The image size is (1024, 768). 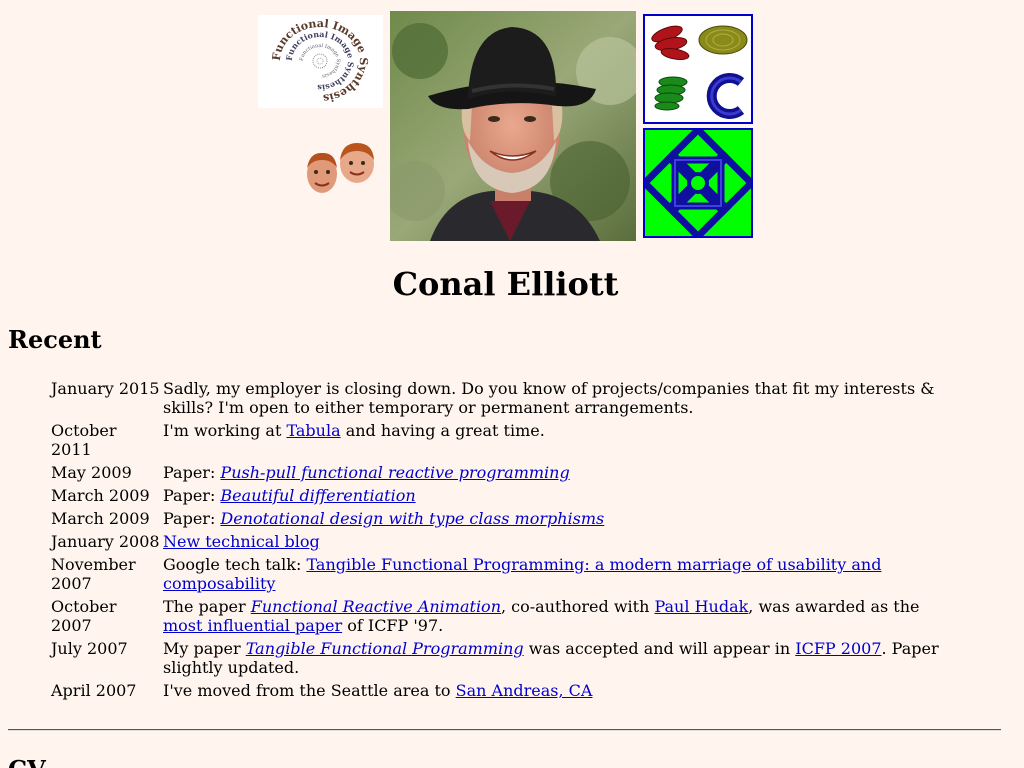 What do you see at coordinates (252, 625) in the screenshot?
I see `news-link: most influential paper` at bounding box center [252, 625].